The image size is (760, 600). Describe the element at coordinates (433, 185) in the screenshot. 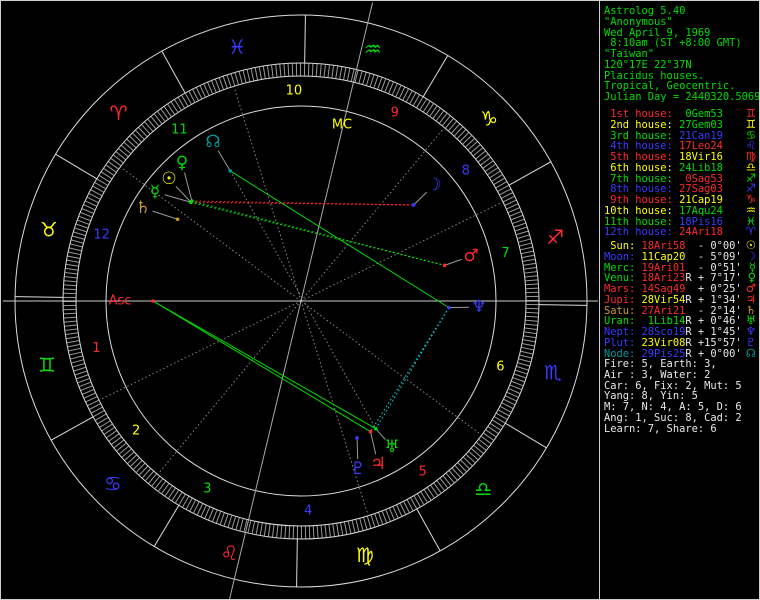

I see `planet-glyph-moon: ☽` at that location.